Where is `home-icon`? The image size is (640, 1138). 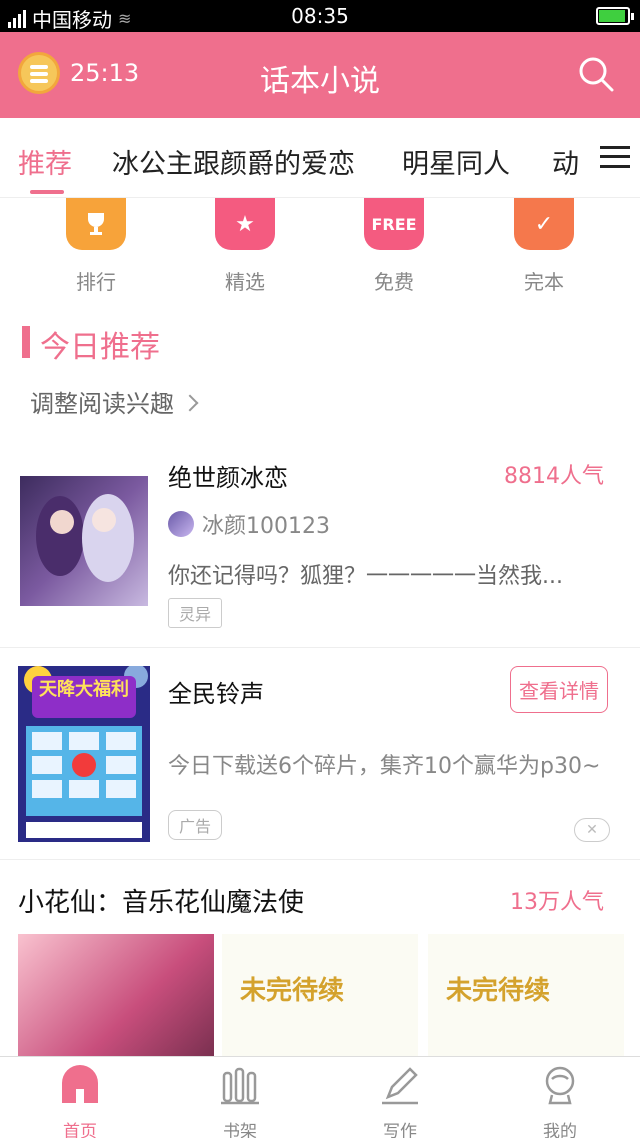
home-icon is located at coordinates (80, 1084).